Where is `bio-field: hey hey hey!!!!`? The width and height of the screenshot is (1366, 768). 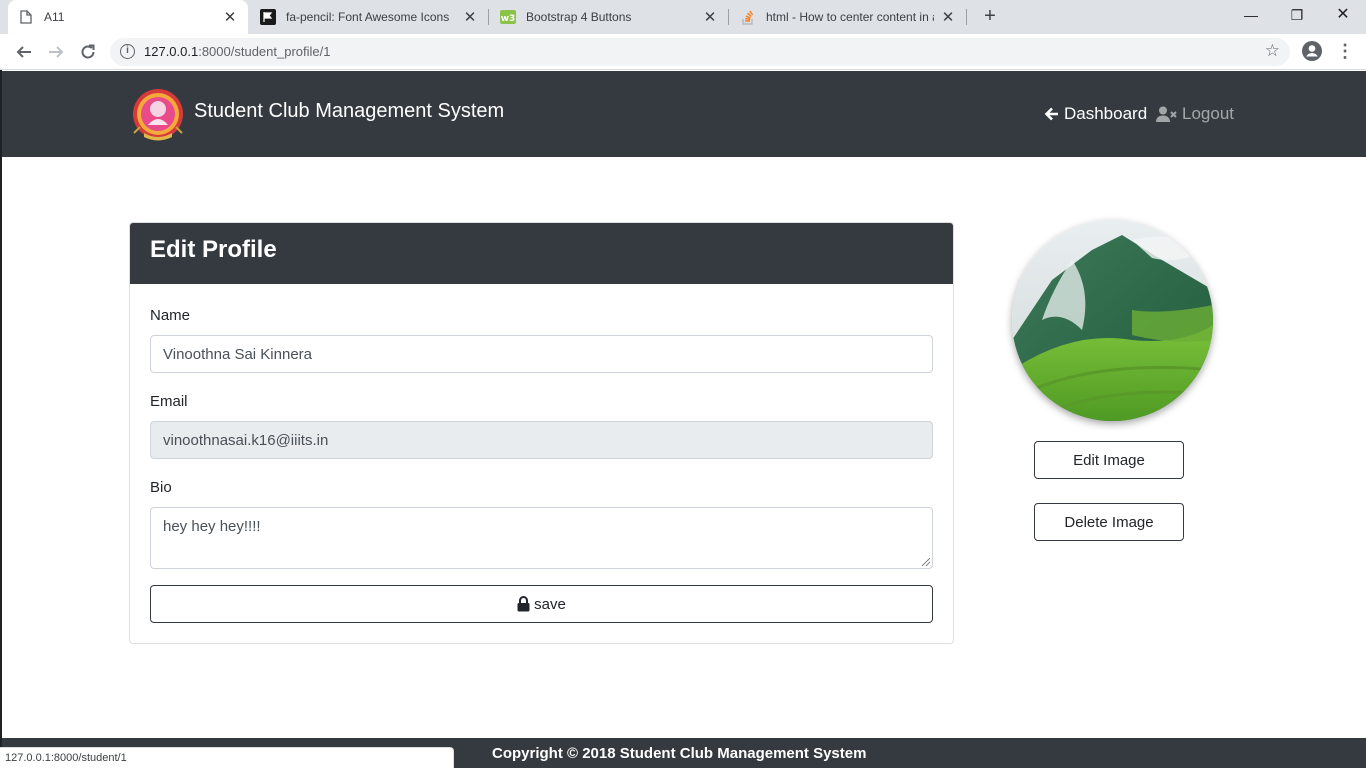 bio-field: hey hey hey!!!! is located at coordinates (541, 538).